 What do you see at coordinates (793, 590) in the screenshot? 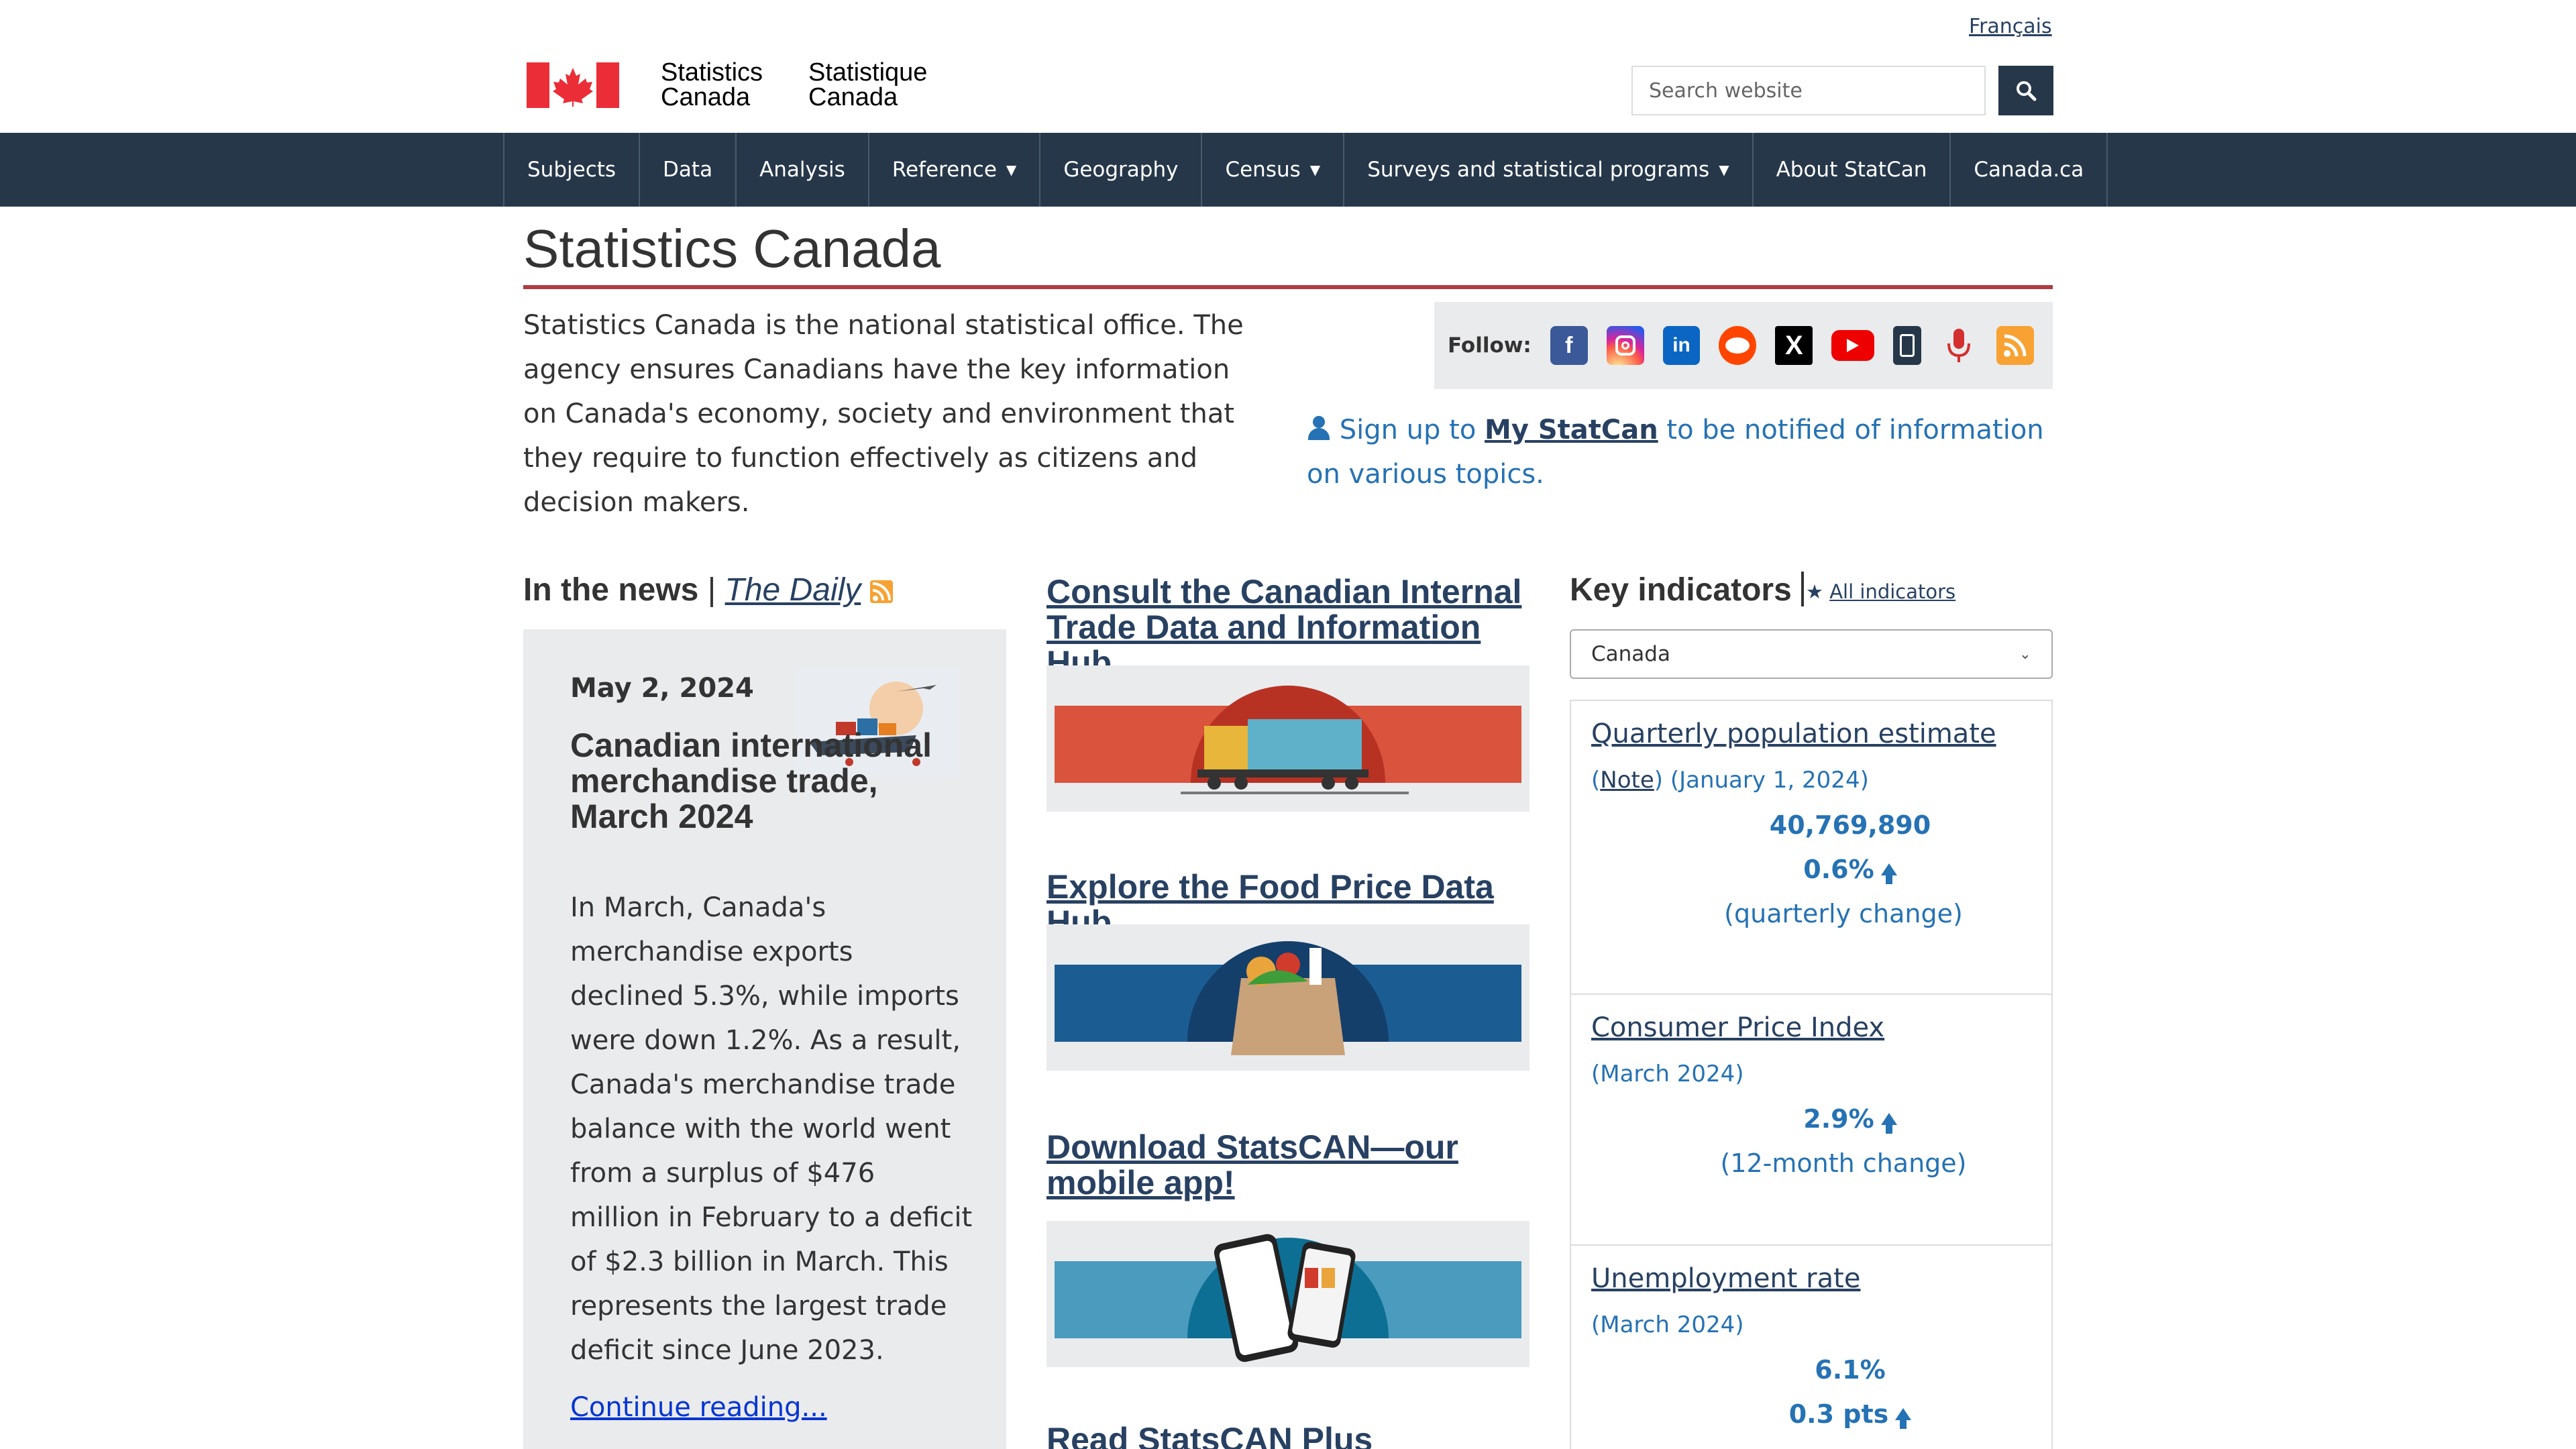
I see `the-daily-link: The Daily` at bounding box center [793, 590].